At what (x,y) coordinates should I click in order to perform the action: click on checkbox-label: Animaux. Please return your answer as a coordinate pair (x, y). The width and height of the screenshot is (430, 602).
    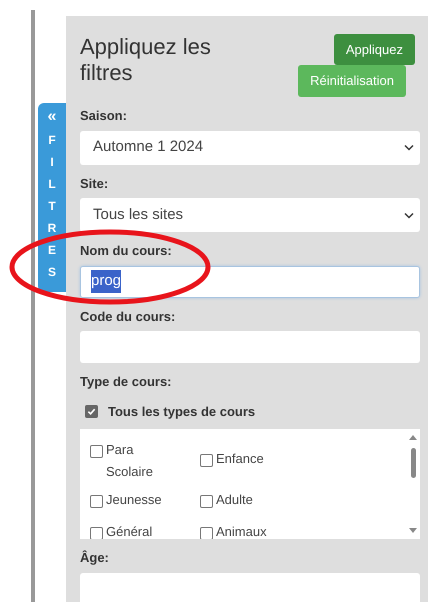
    Looking at the image, I should click on (241, 531).